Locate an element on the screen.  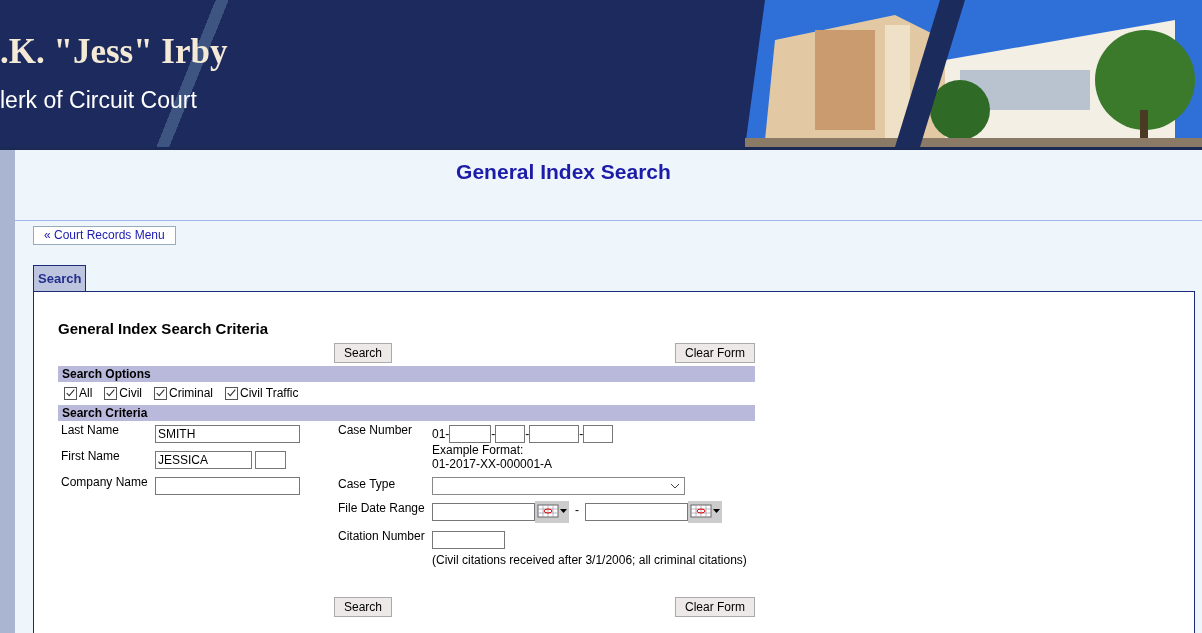
start-date-field is located at coordinates (483, 512).